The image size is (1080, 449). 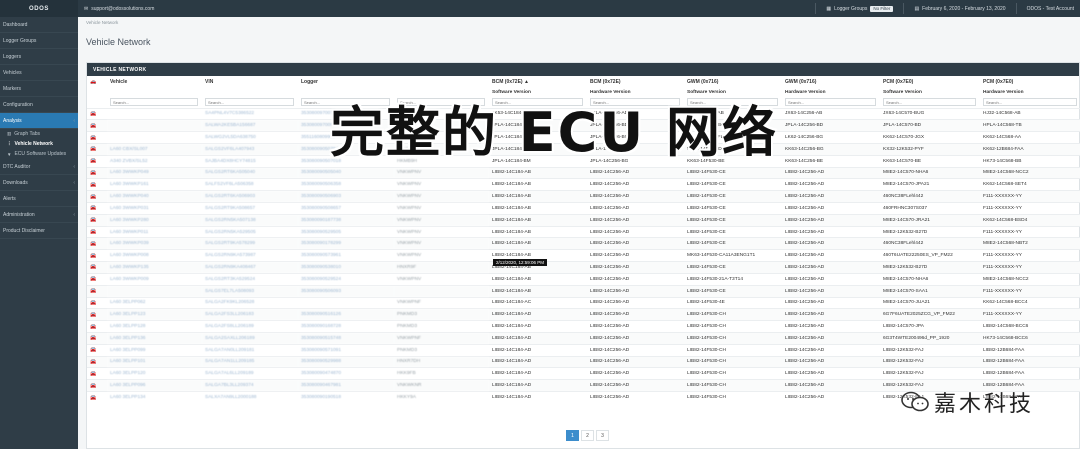 What do you see at coordinates (154, 243) in the screenshot?
I see `vehicle-link: LA60 3WWKP039` at bounding box center [154, 243].